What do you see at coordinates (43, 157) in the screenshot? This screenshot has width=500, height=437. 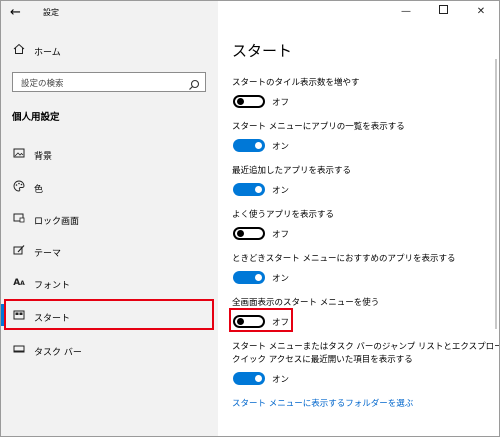 I see `sidebar-item-label: 背景` at bounding box center [43, 157].